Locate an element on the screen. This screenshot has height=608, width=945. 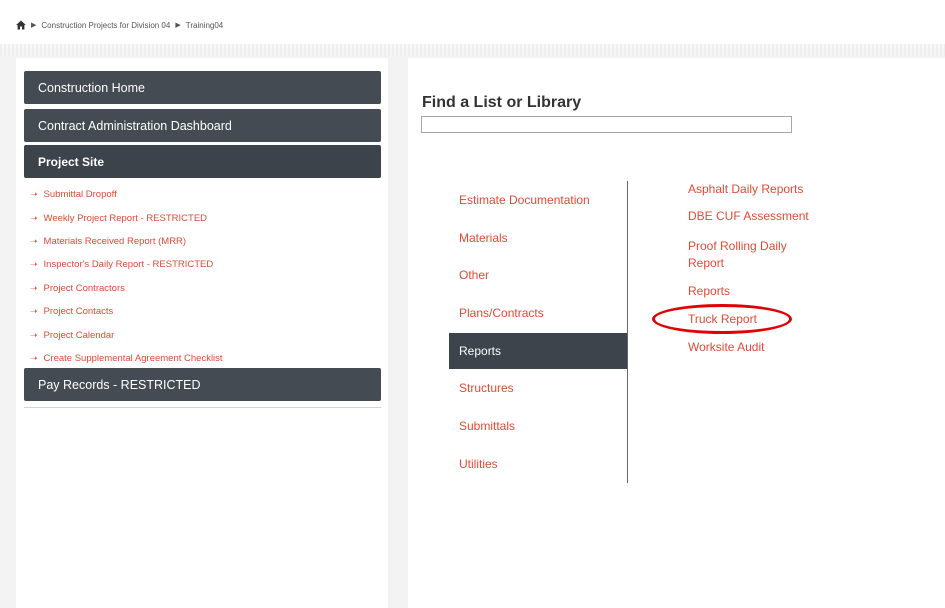
nav-project-site: Project Site is located at coordinates (202, 161).